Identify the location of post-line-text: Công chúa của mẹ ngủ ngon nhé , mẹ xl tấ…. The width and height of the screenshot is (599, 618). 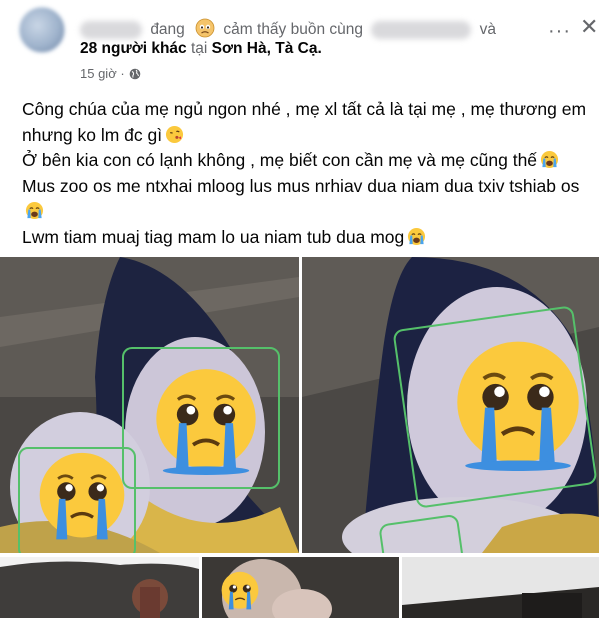
(304, 122).